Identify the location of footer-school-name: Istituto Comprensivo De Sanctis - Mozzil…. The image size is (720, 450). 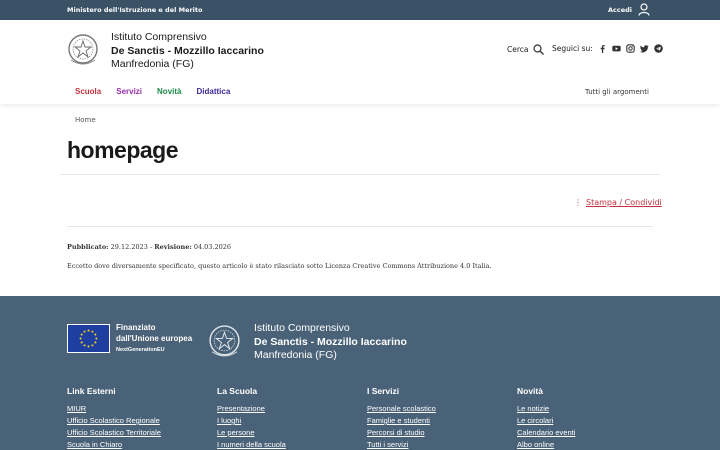
(330, 342).